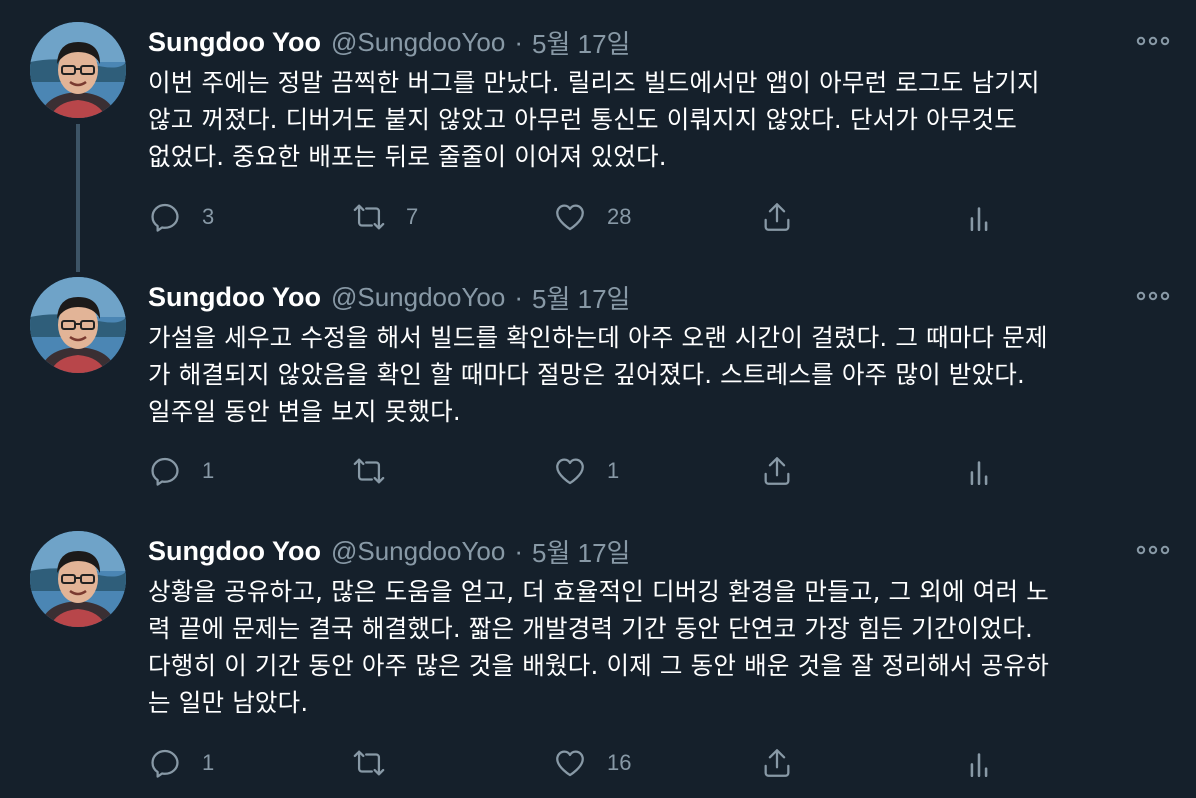  What do you see at coordinates (181, 217) in the screenshot?
I see `reply-button: 3` at bounding box center [181, 217].